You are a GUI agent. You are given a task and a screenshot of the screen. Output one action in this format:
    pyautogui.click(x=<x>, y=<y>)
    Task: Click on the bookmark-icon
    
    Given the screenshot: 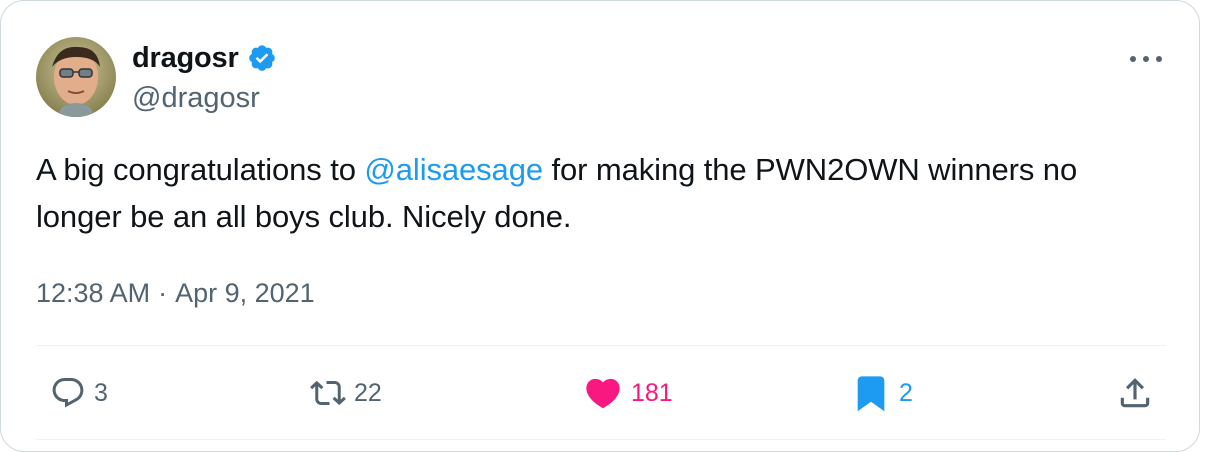 What is the action you would take?
    pyautogui.click(x=871, y=394)
    